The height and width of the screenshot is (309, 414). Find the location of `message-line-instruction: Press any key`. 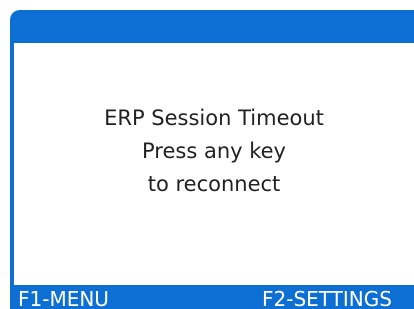

message-line-instruction: Press any key is located at coordinates (214, 151).